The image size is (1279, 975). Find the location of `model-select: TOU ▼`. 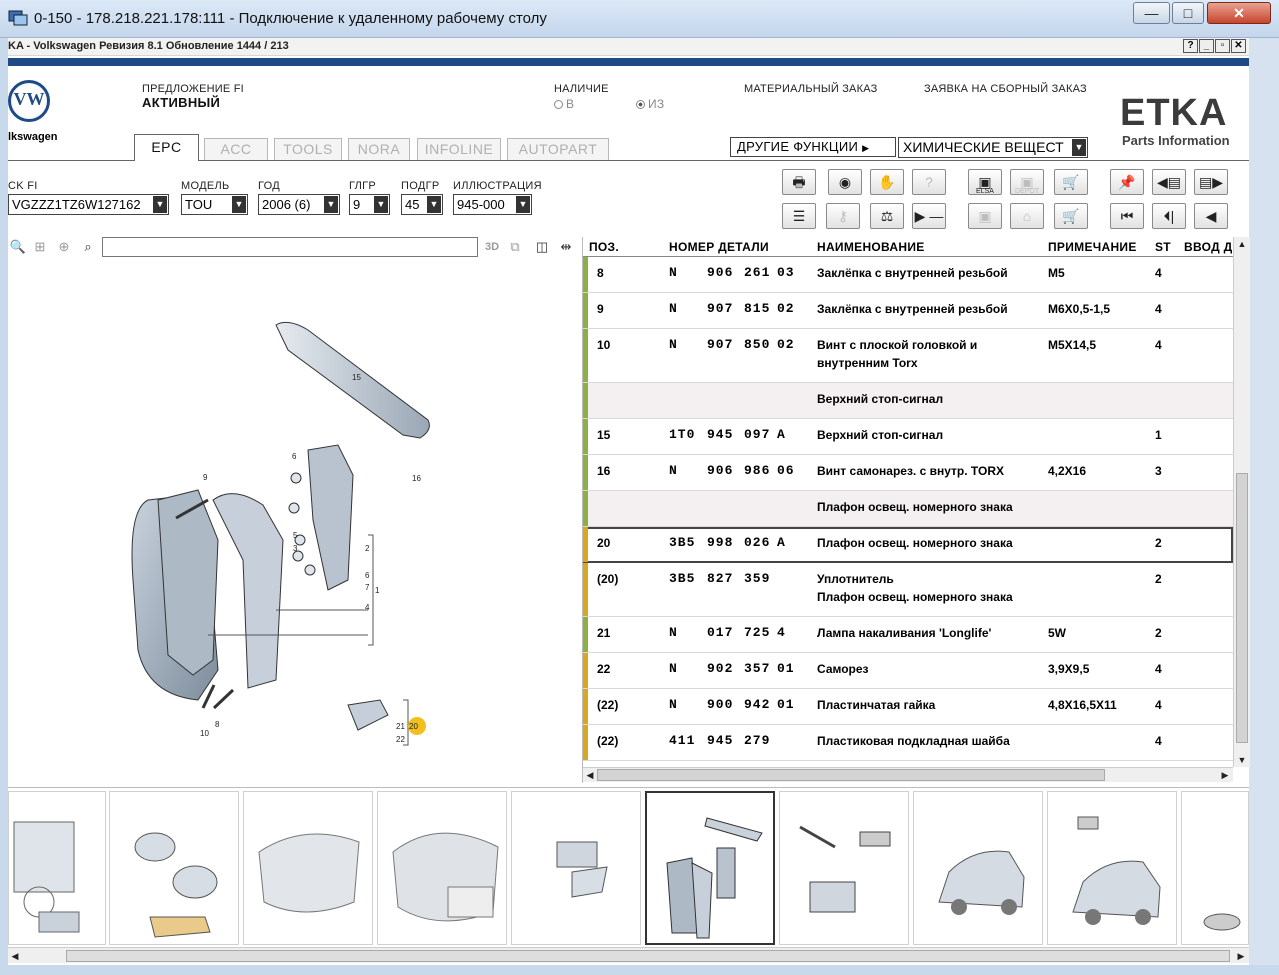

model-select: TOU ▼ is located at coordinates (214, 204).